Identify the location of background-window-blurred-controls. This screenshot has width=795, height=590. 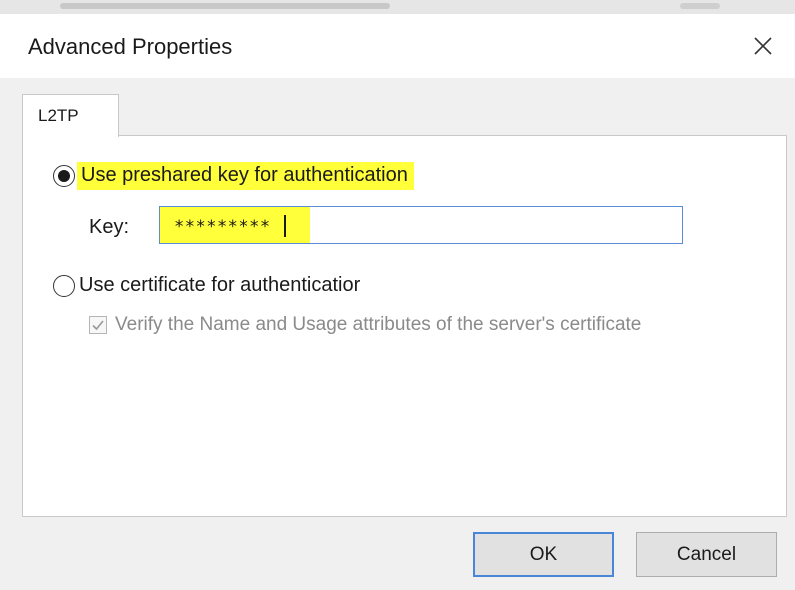
(700, 6).